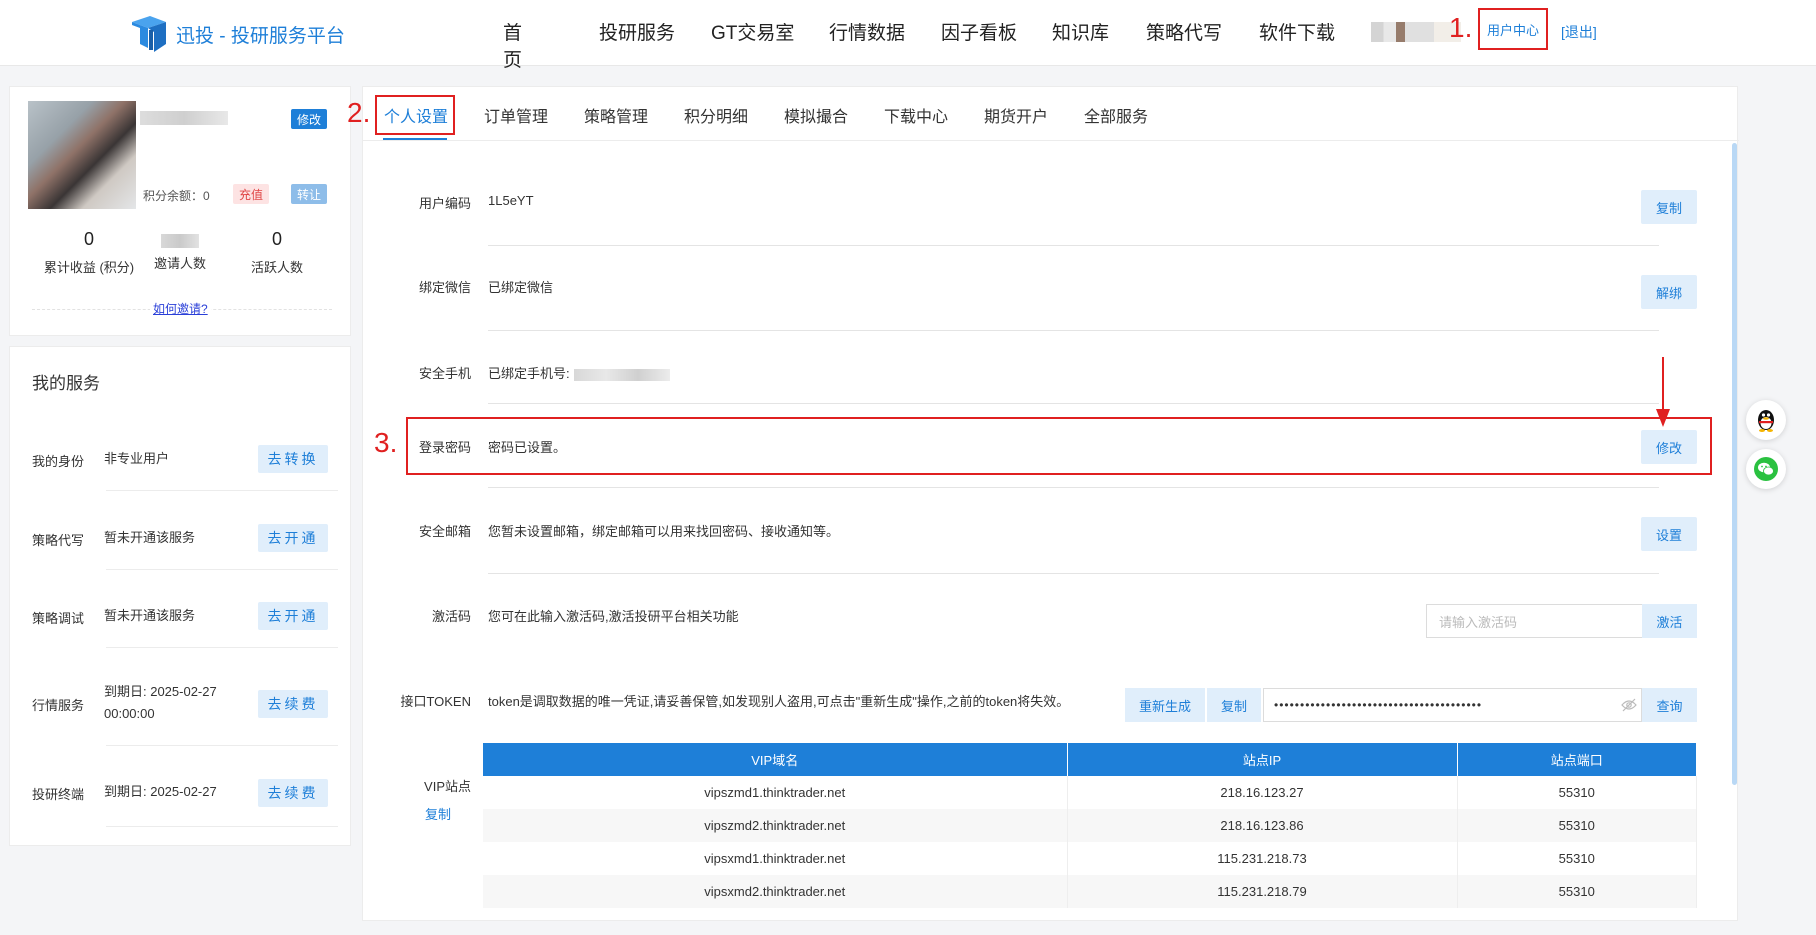 The width and height of the screenshot is (1816, 935). I want to click on phone-label: 安全手机, so click(444, 373).